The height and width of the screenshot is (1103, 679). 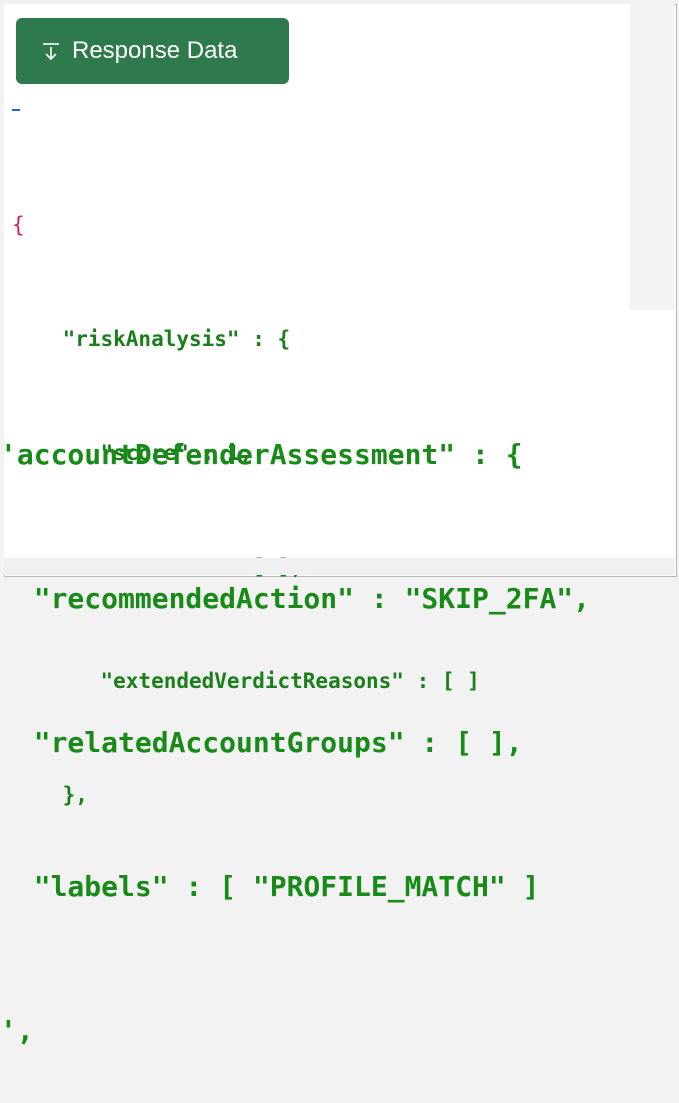 I want to click on json-line: "recommendedAction" : "SKIP_2FA",, so click(x=295, y=598).